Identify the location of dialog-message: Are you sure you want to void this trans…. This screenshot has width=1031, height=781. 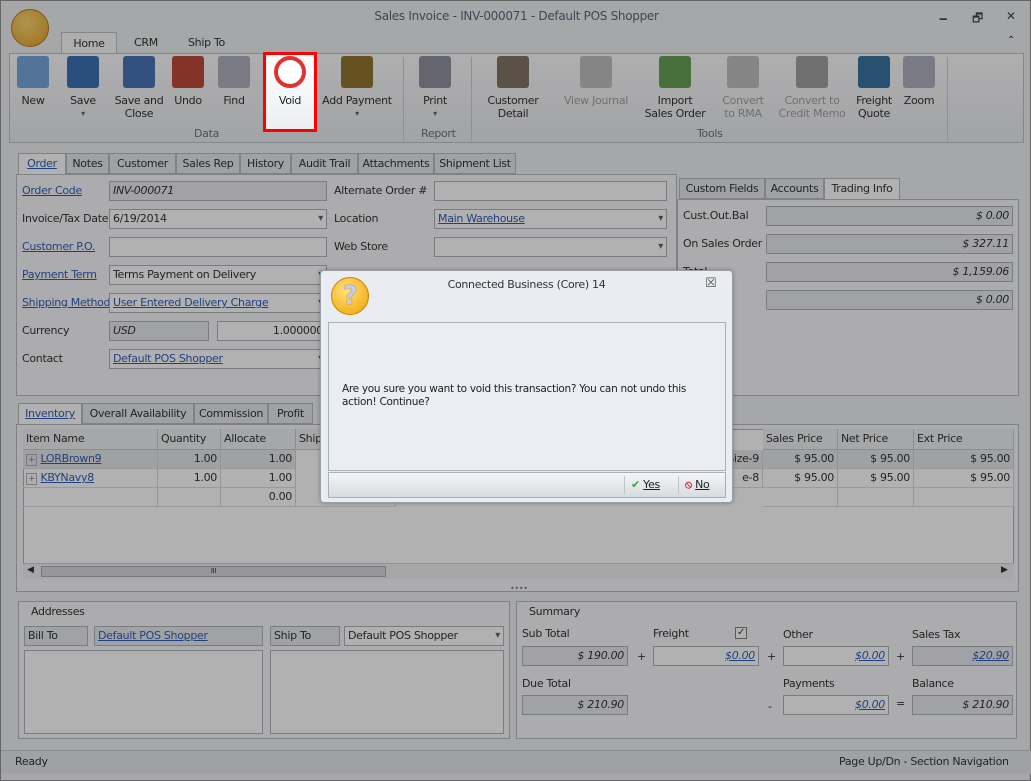
(514, 395).